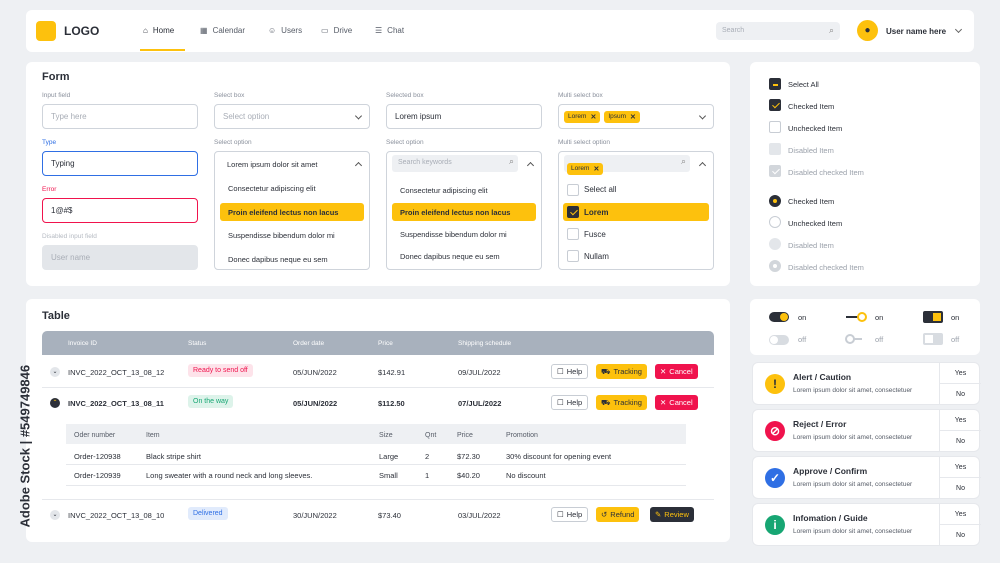 The width and height of the screenshot is (1000, 563). I want to click on search-keywords-input: Search keywords ⌕, so click(455, 163).